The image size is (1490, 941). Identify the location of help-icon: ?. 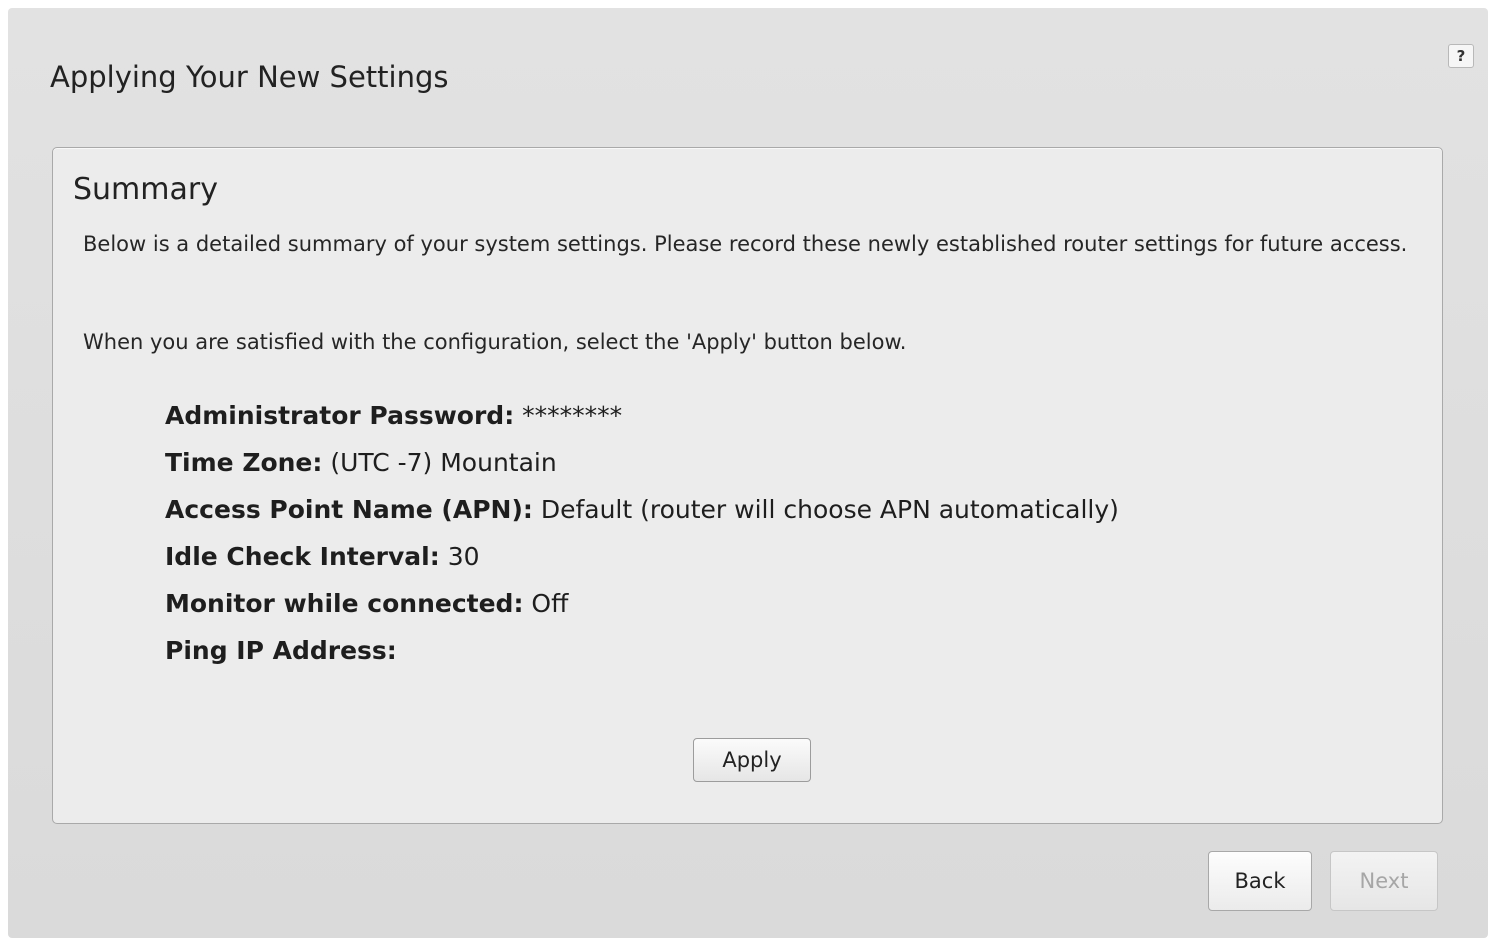
(1461, 56).